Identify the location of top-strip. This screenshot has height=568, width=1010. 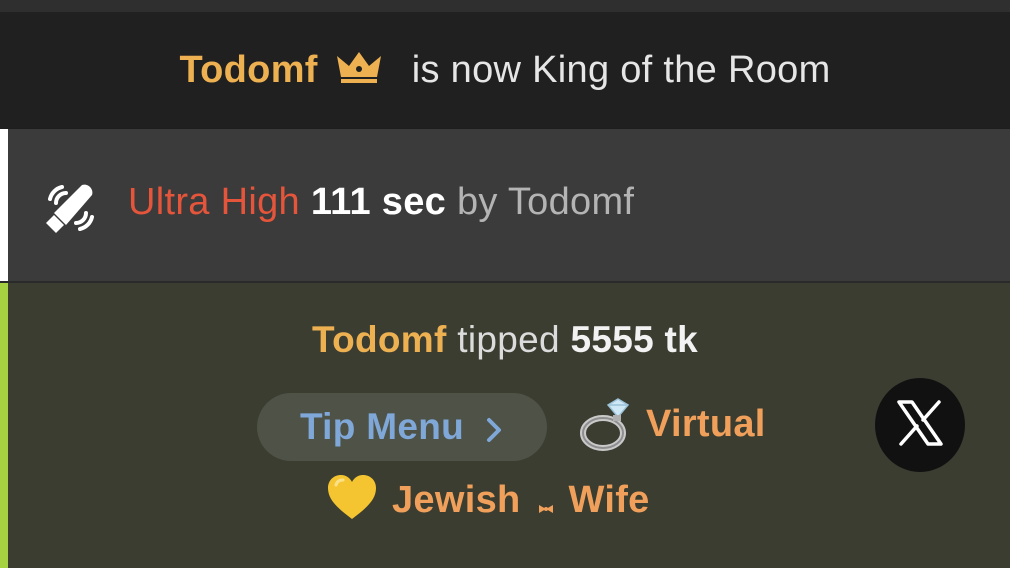
(505, 6).